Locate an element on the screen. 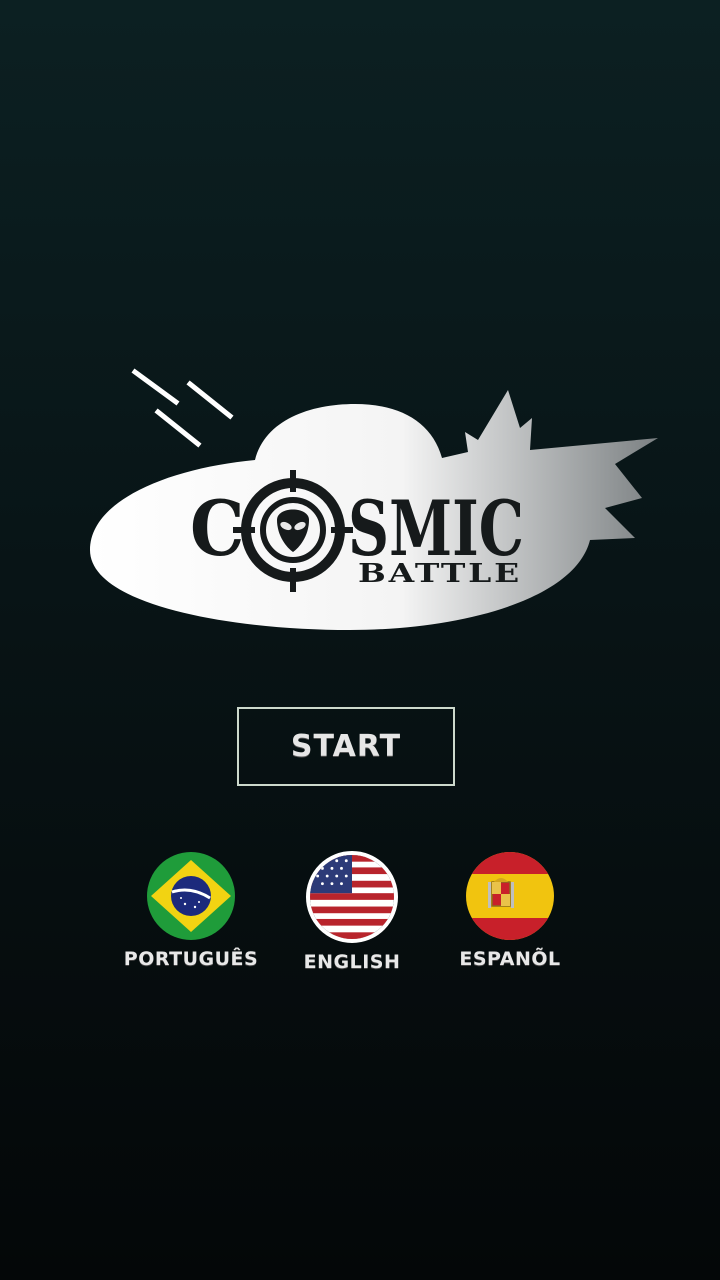  language-option-spanish: ESPANÕL is located at coordinates (510, 911).